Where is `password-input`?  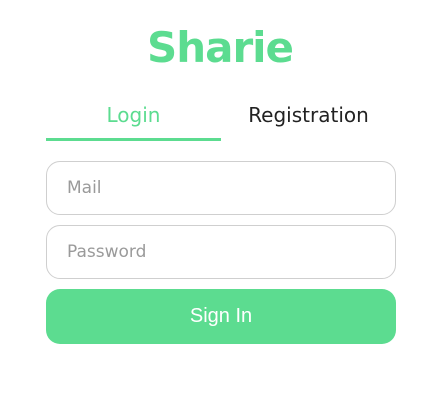
password-input is located at coordinates (221, 252).